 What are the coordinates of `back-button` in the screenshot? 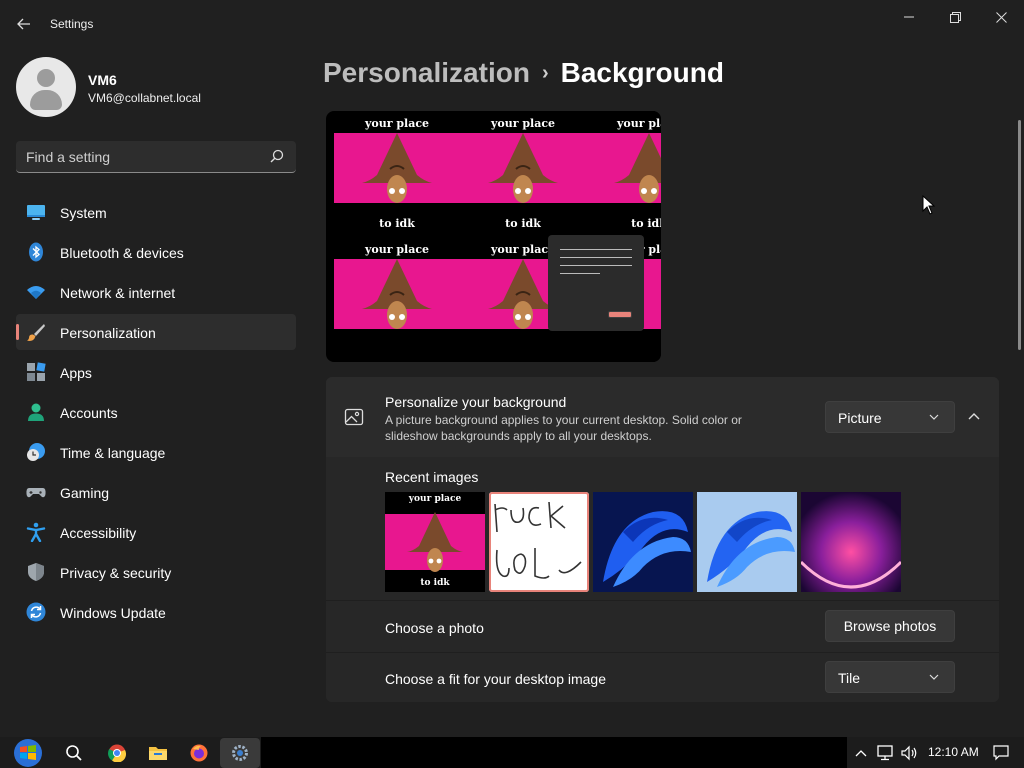 It's located at (24, 24).